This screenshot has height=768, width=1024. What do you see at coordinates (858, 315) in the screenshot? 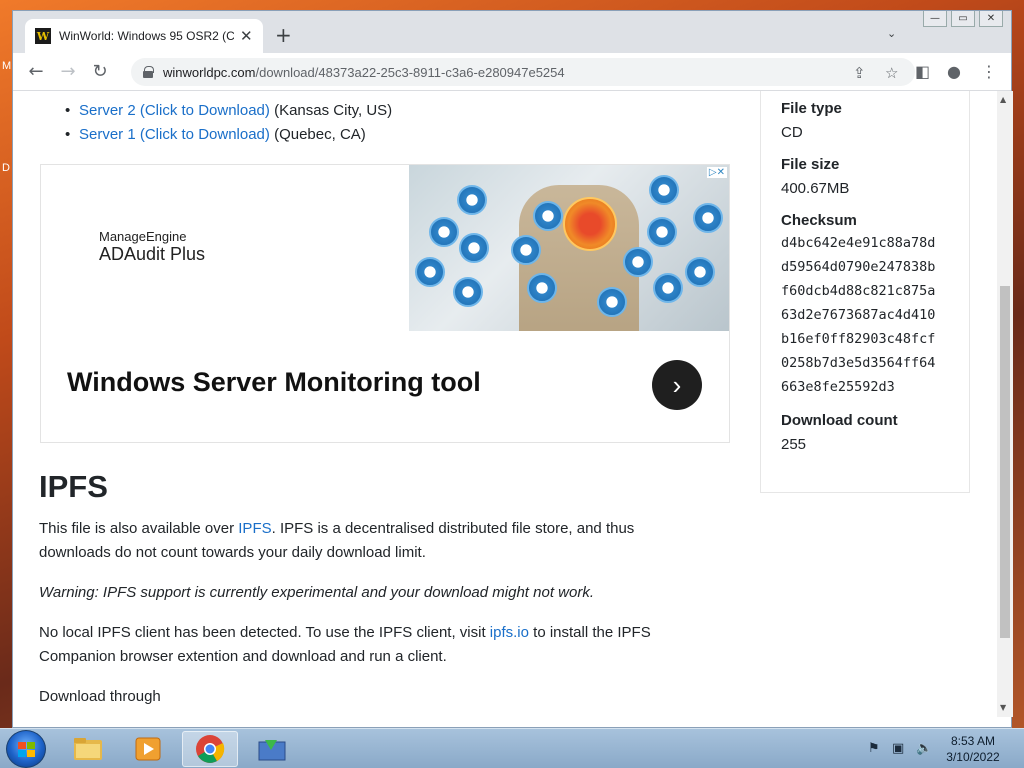
I see `checksum-line: 63d2e7673687ac4d410` at bounding box center [858, 315].